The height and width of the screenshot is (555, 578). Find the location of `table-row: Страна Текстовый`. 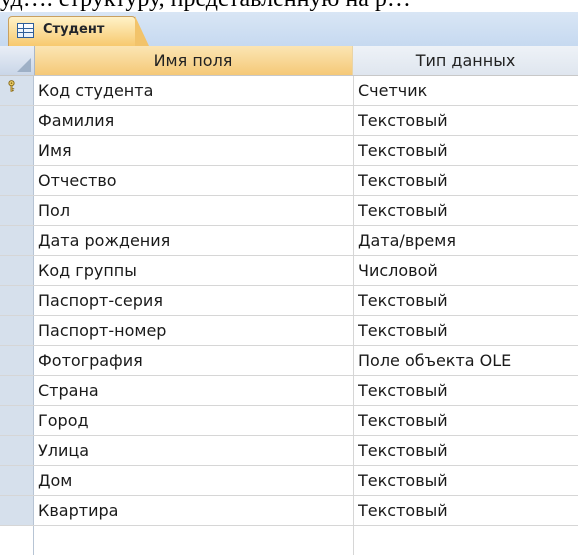

table-row: Страна Текстовый is located at coordinates (289, 391).